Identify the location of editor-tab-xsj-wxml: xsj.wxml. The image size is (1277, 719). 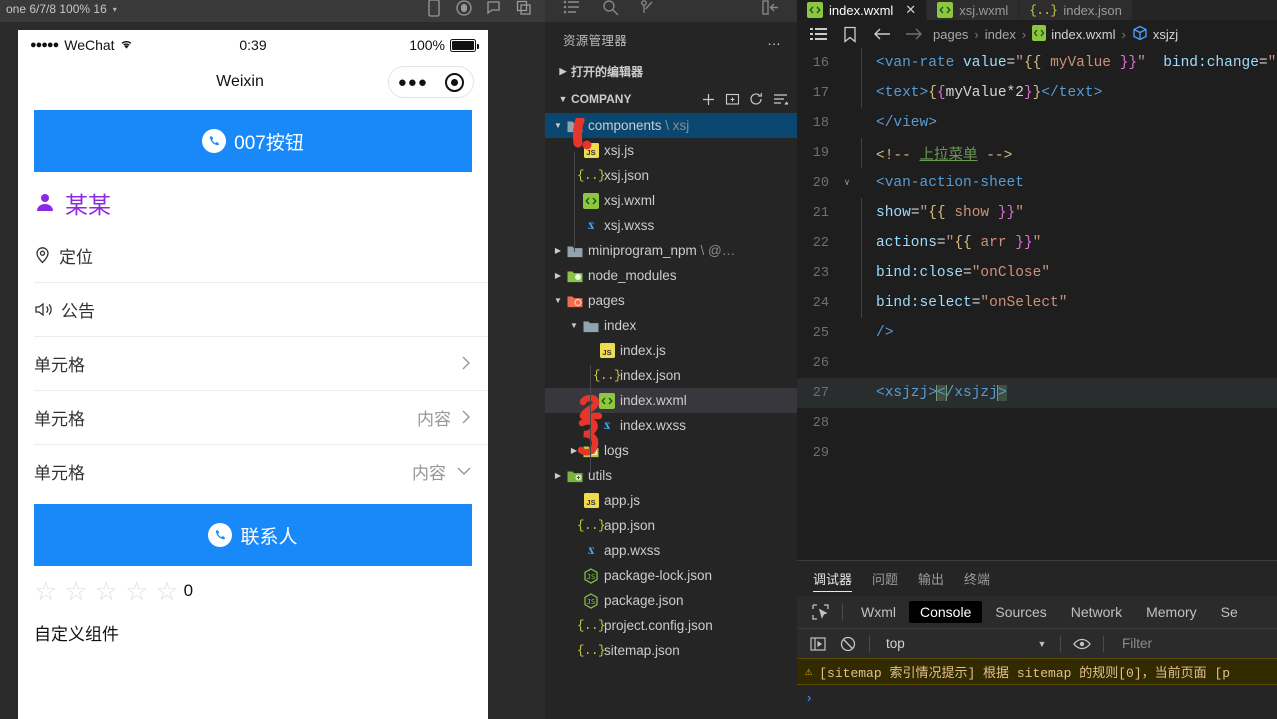
(973, 10).